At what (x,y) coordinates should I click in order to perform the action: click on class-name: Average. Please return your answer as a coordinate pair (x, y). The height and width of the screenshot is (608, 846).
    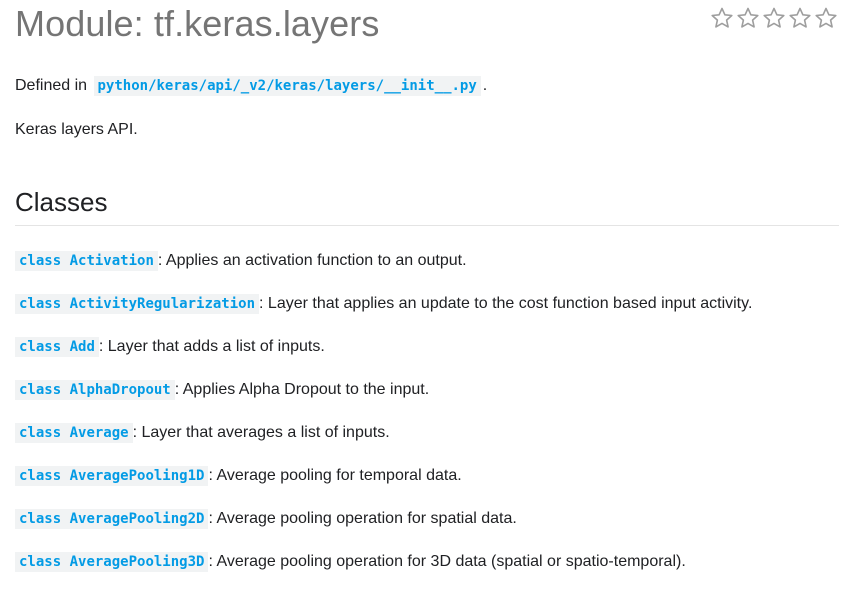
    Looking at the image, I should click on (99, 433).